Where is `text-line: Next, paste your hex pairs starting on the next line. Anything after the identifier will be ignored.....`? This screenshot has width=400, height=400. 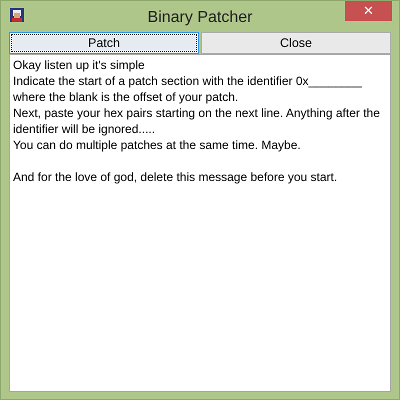 text-line: Next, paste your hex pairs starting on the next line. Anything after the identifier will be ignored..... is located at coordinates (197, 121).